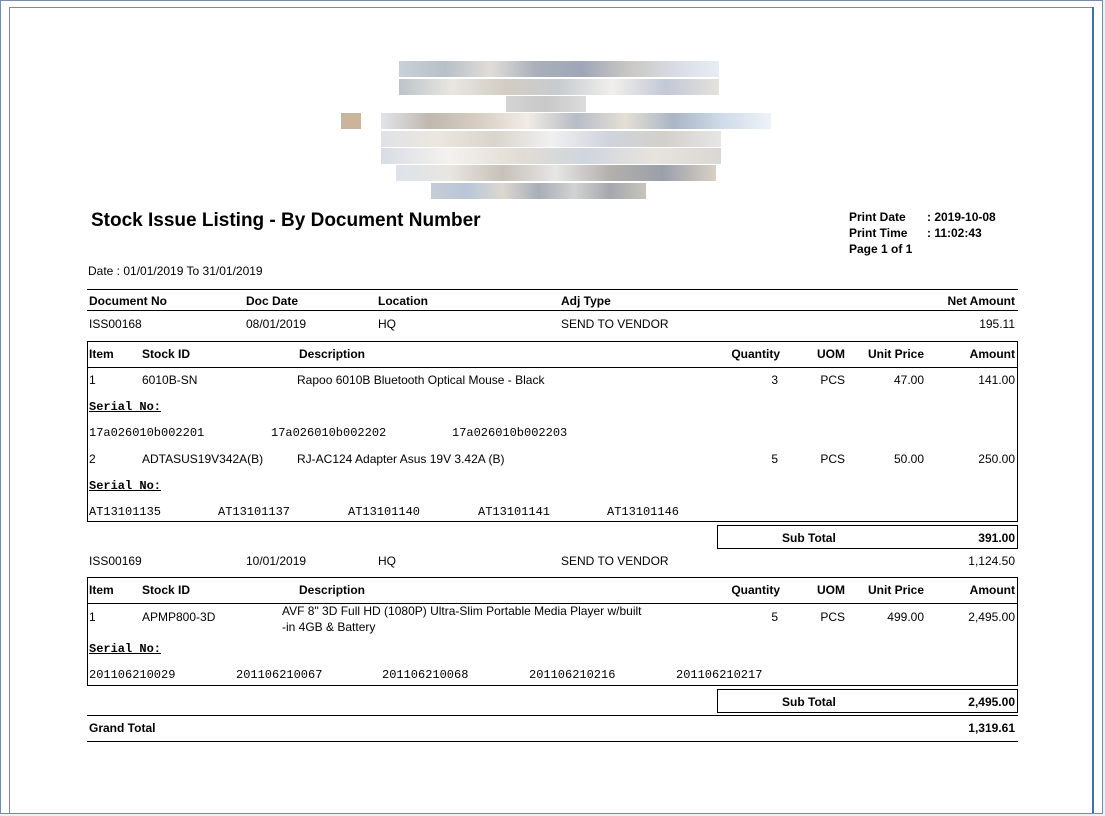 The width and height of the screenshot is (1105, 816). What do you see at coordinates (774, 380) in the screenshot?
I see `item-quantity: 3` at bounding box center [774, 380].